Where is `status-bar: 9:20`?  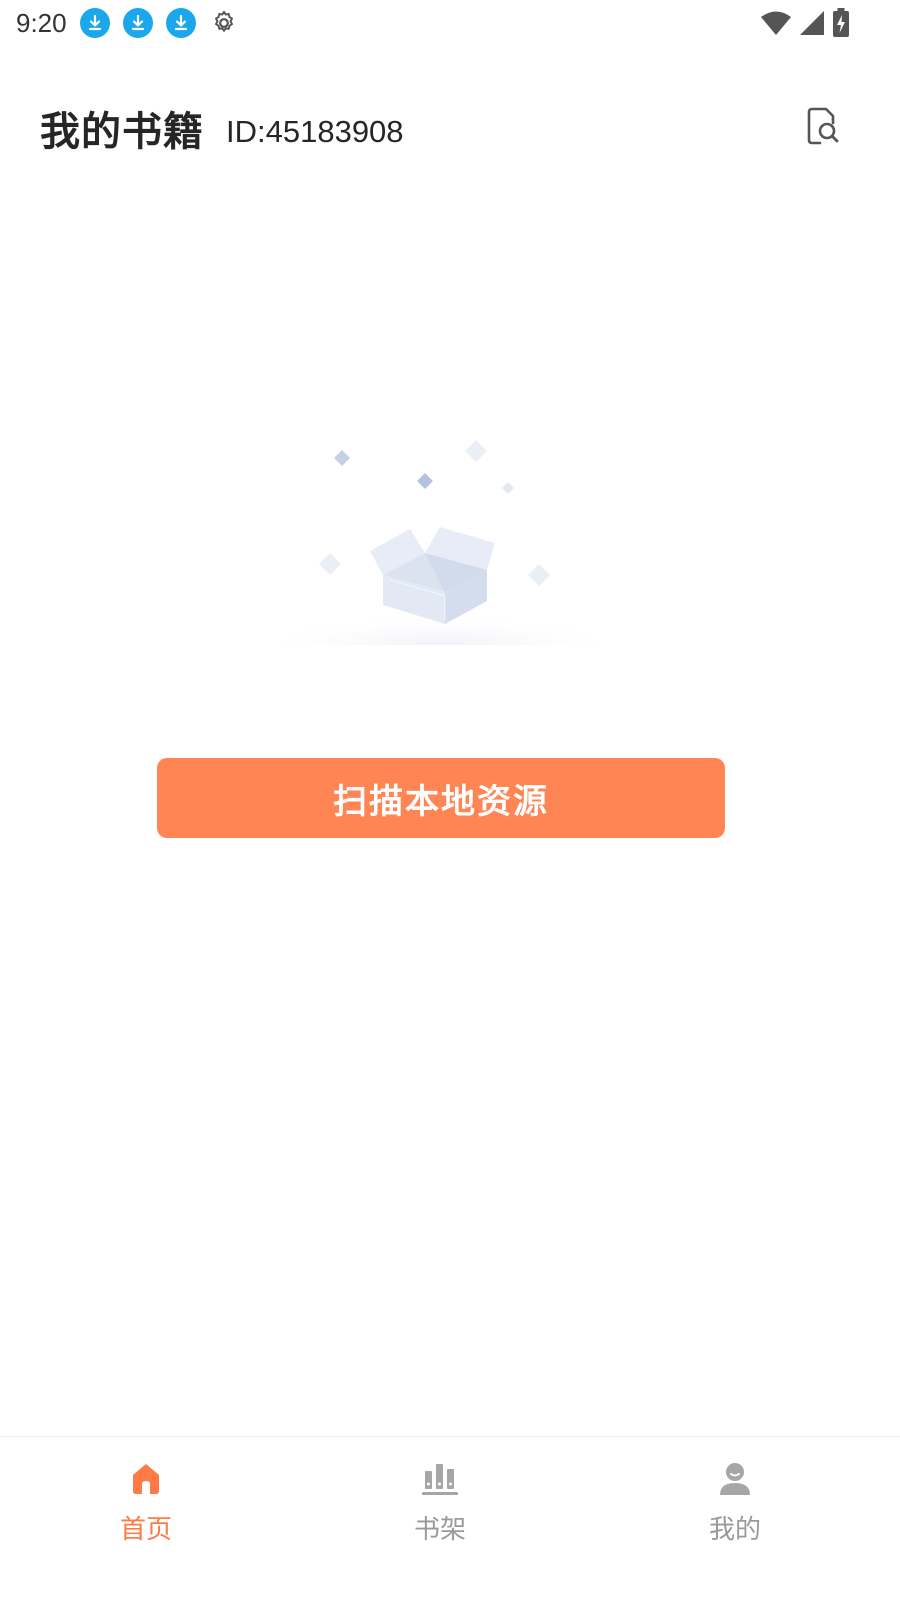 status-bar: 9:20 is located at coordinates (450, 24).